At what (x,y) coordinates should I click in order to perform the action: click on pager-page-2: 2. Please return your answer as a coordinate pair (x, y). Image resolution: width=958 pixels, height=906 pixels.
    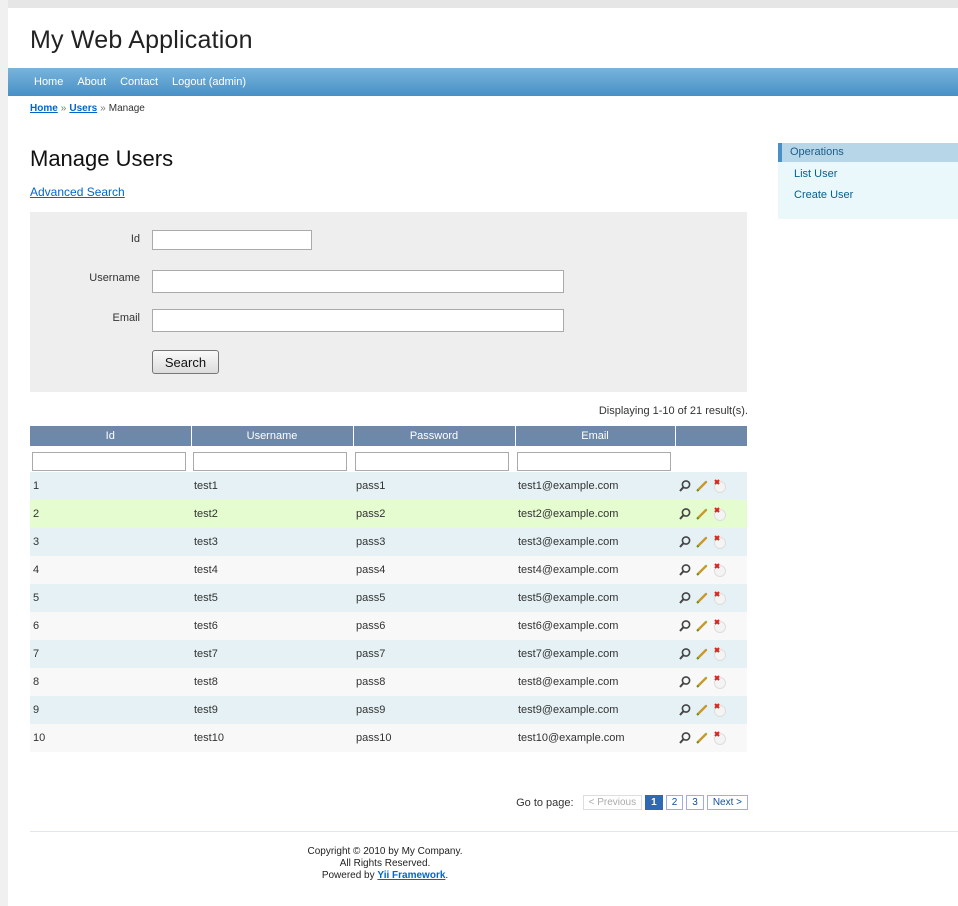
    Looking at the image, I should click on (674, 802).